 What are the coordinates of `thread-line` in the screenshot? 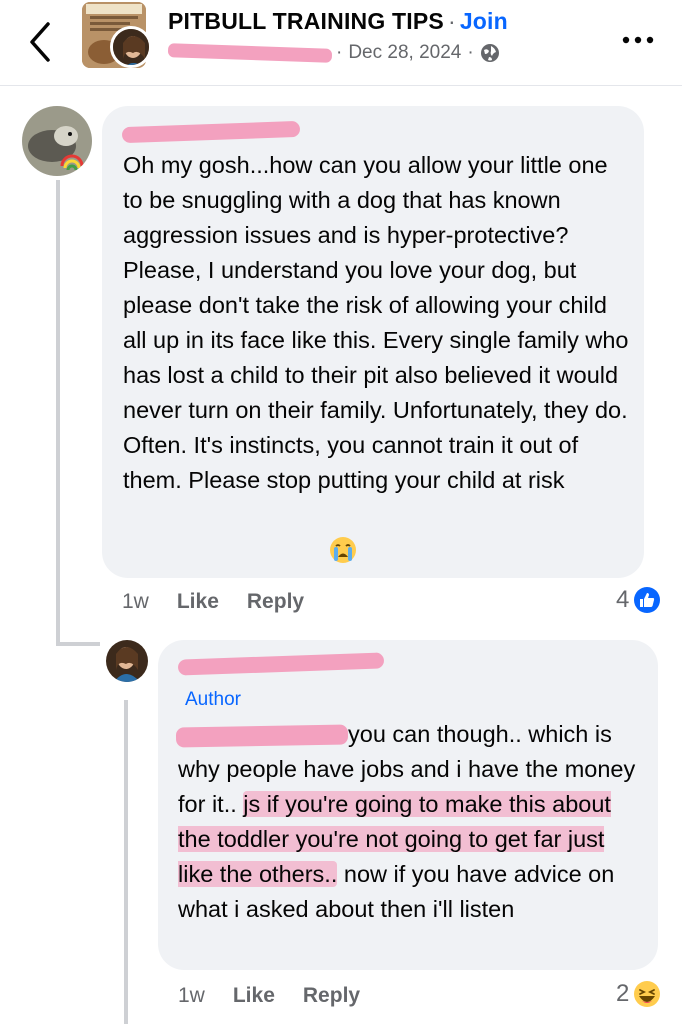 It's located at (58, 413).